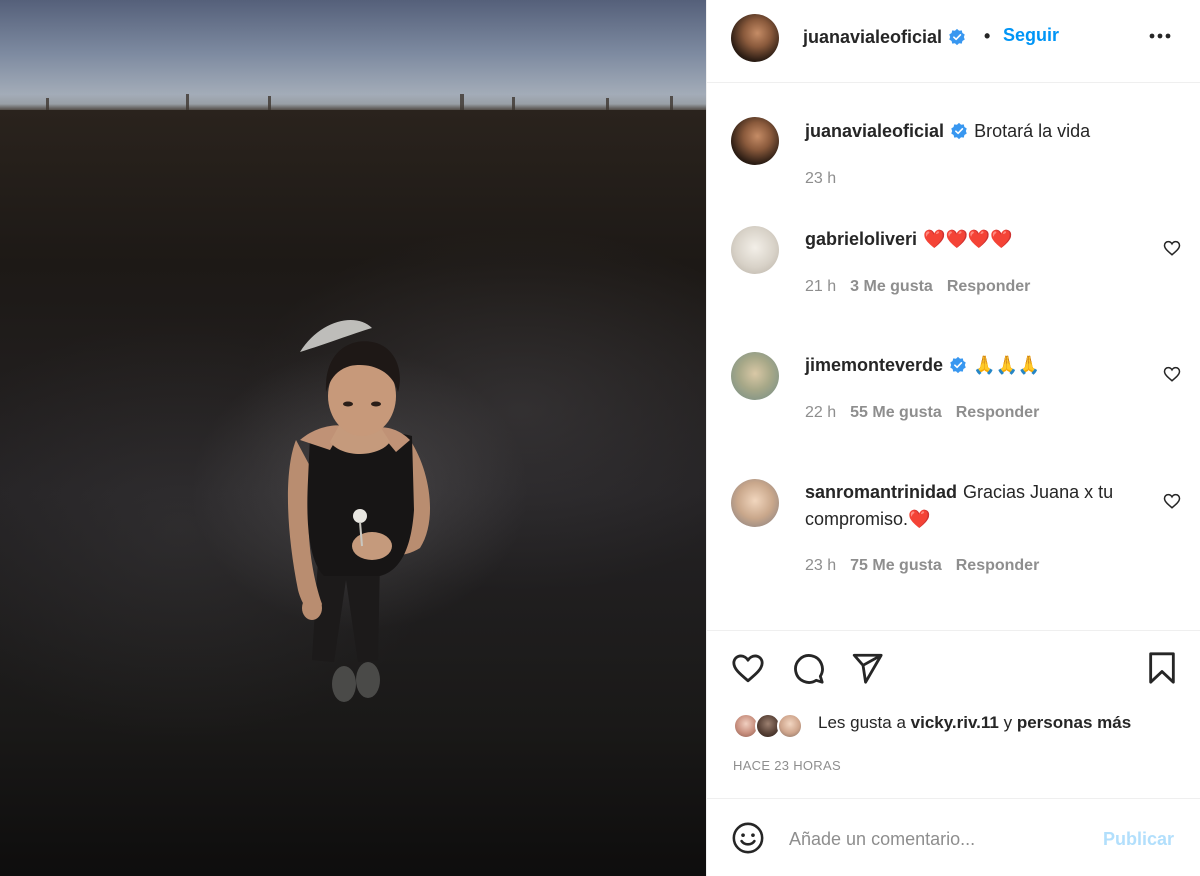  Describe the element at coordinates (861, 239) in the screenshot. I see `comment-username: gabrieloliveri` at that location.